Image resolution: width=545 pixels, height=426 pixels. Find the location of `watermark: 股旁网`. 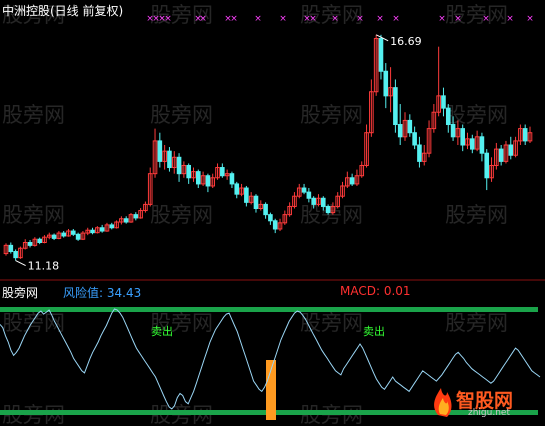

watermark: 股旁网 is located at coordinates (476, 115).